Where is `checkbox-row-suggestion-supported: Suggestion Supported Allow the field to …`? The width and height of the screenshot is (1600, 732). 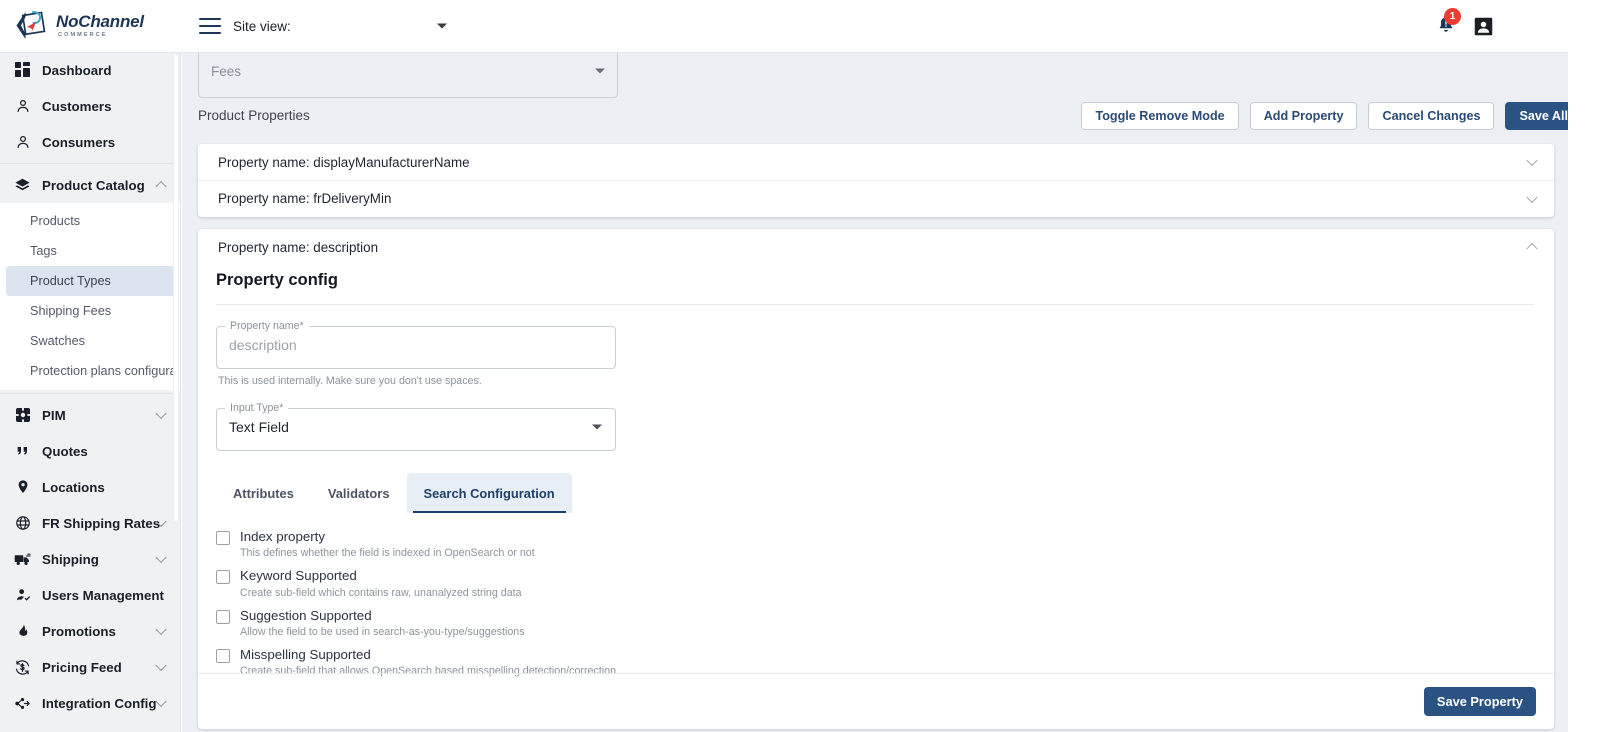 checkbox-row-suggestion-supported: Suggestion Supported Allow the field to … is located at coordinates (875, 623).